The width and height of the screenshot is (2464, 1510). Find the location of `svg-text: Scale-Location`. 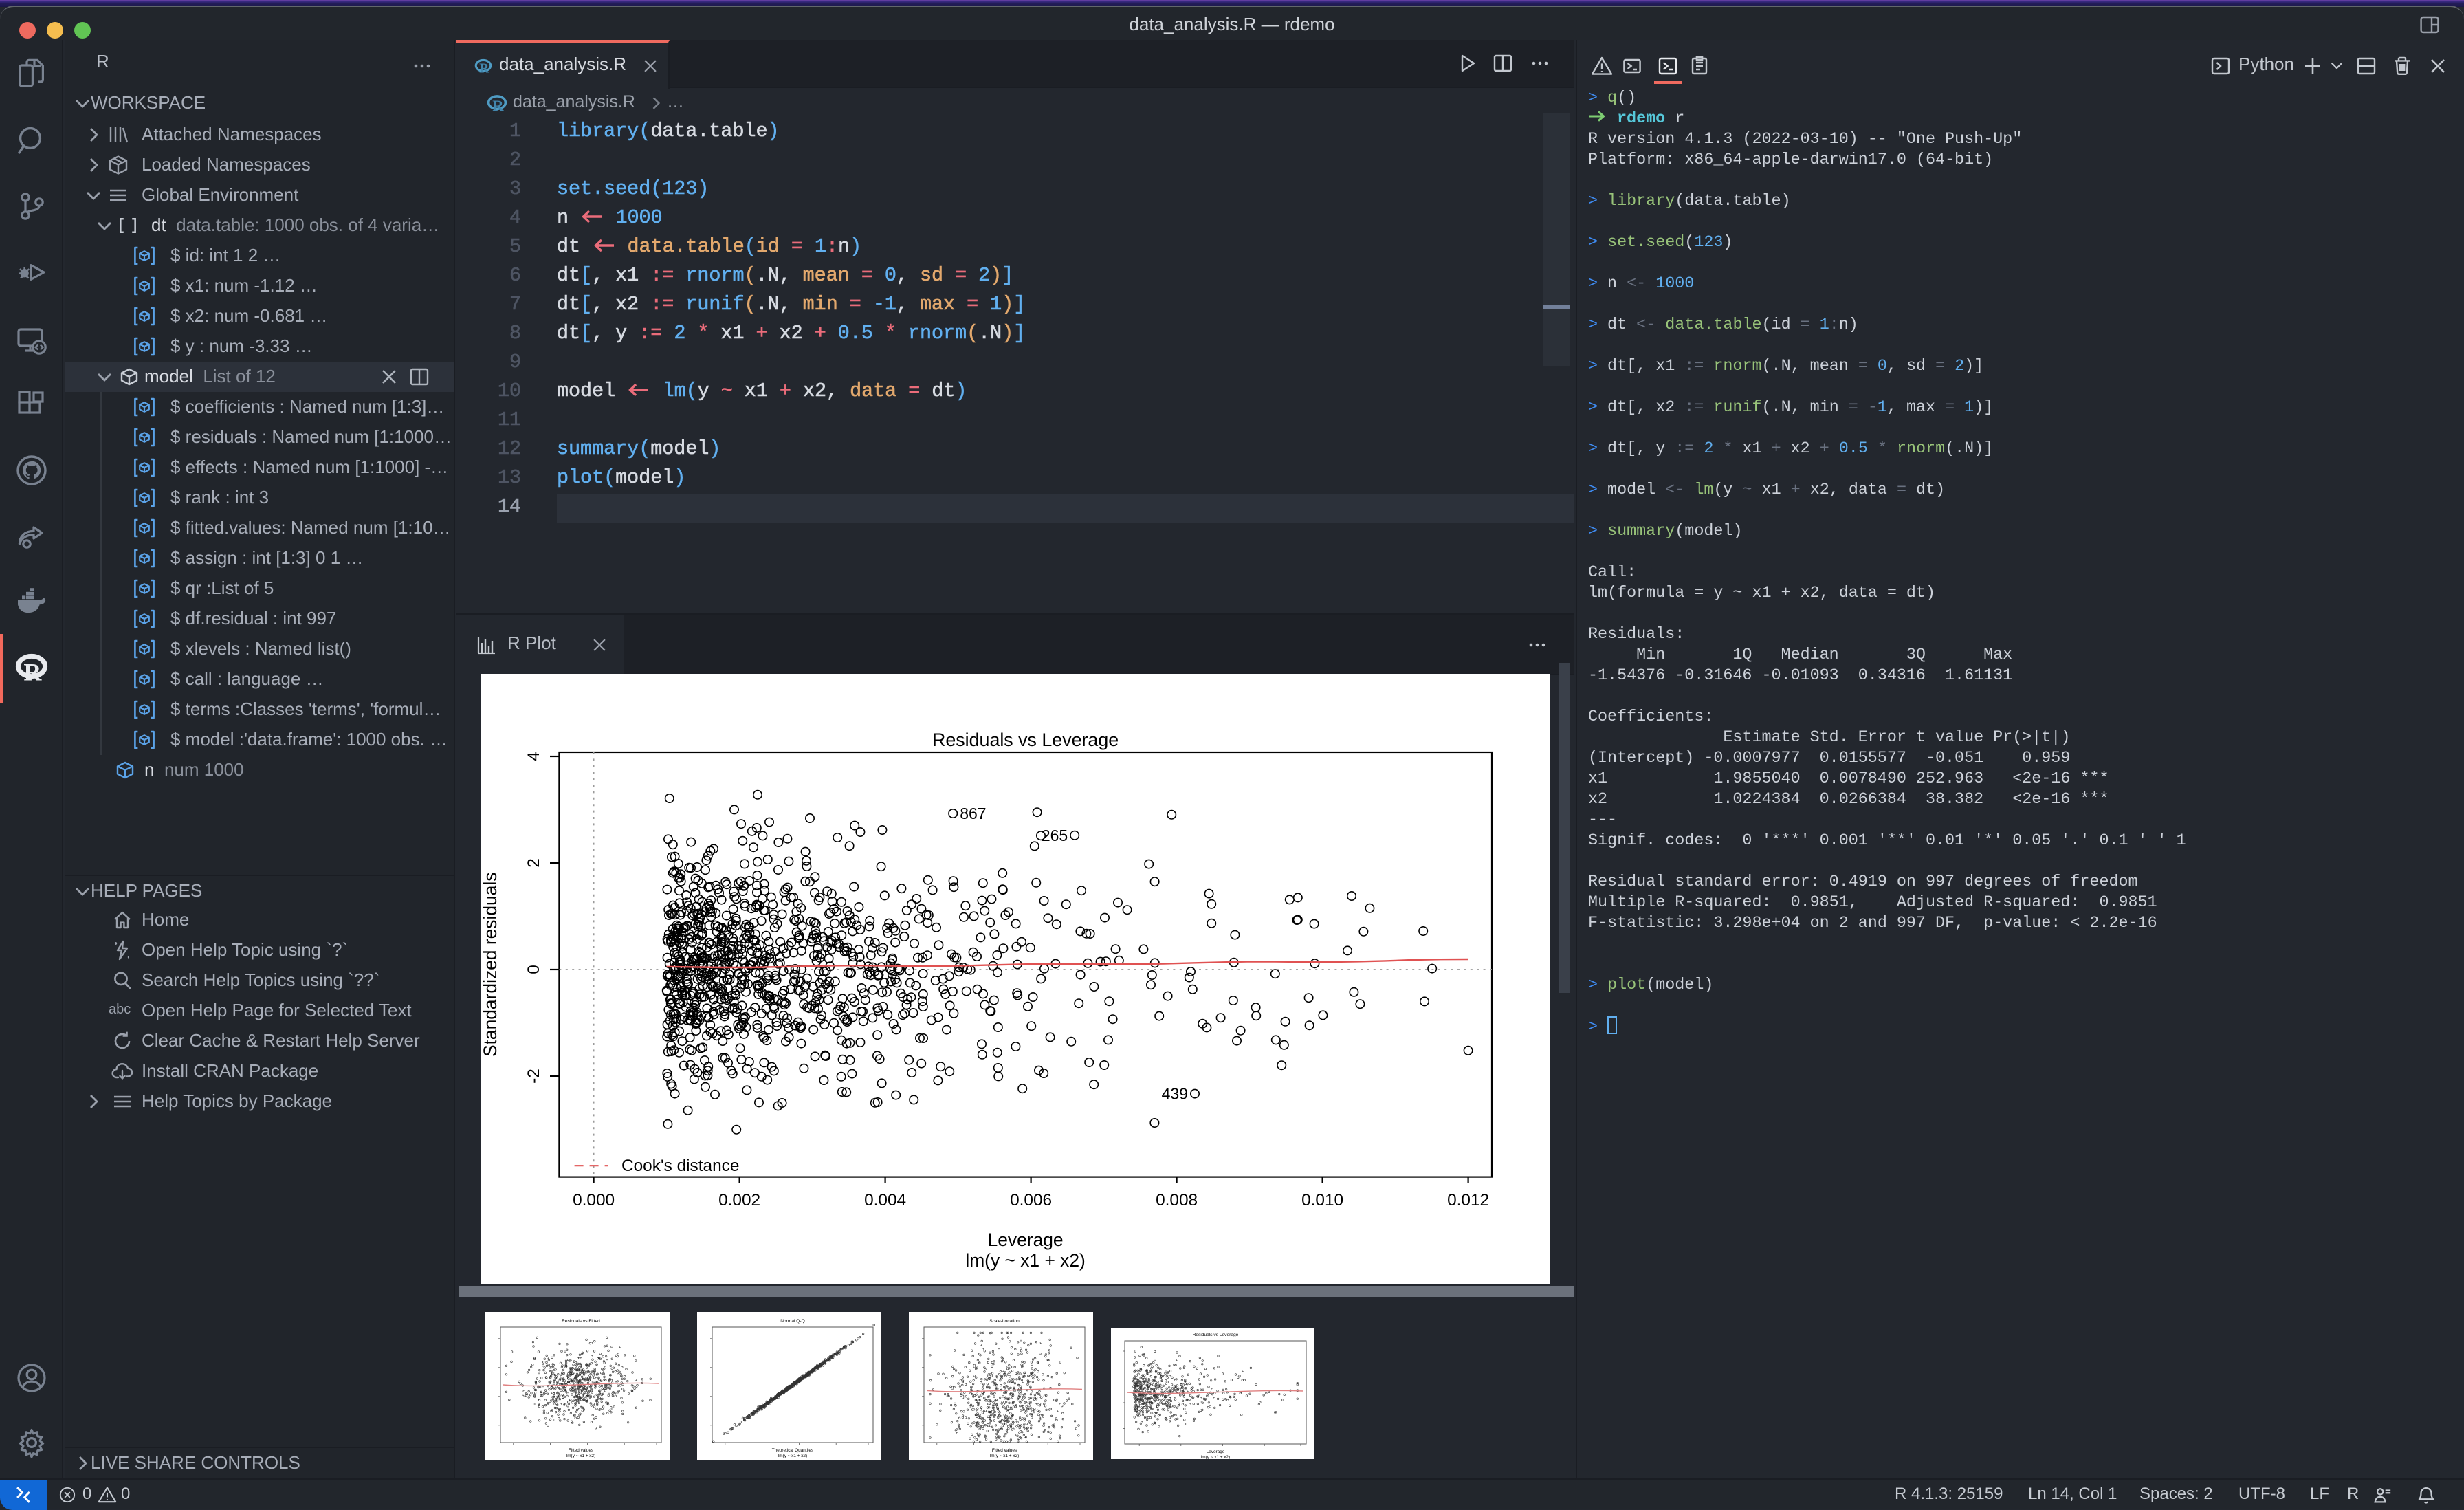

svg-text: Scale-Location is located at coordinates (1005, 1321).